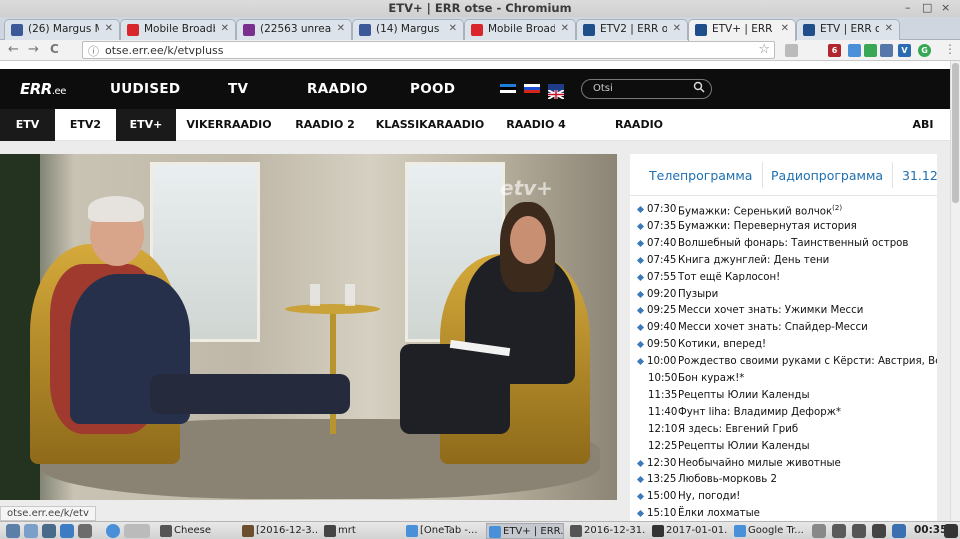  I want to click on search-input: Otsi, so click(646, 89).